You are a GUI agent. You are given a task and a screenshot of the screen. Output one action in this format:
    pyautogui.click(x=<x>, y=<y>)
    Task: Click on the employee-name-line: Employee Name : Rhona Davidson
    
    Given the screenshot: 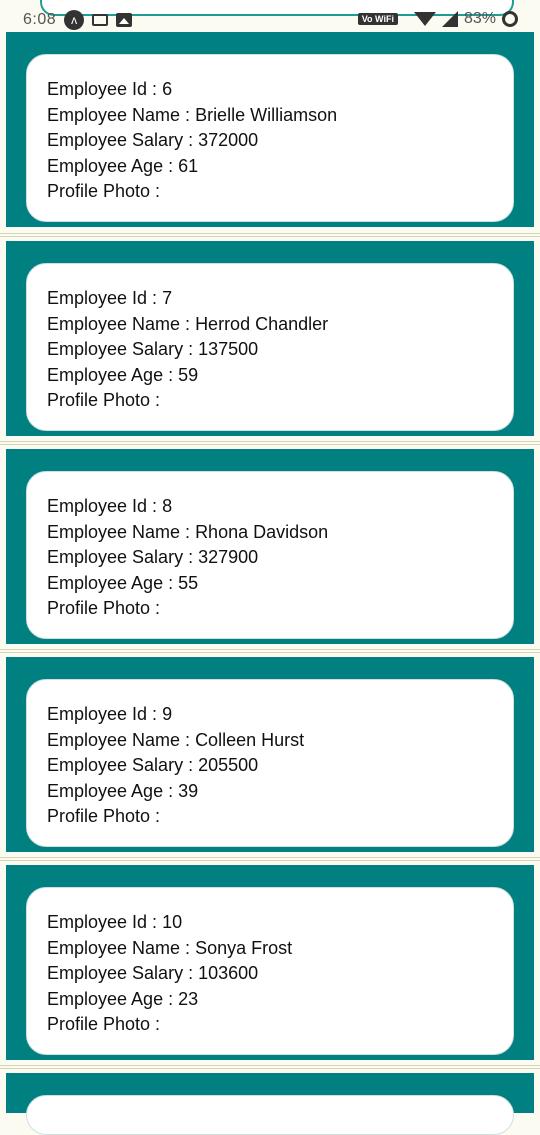 What is the action you would take?
    pyautogui.click(x=188, y=531)
    